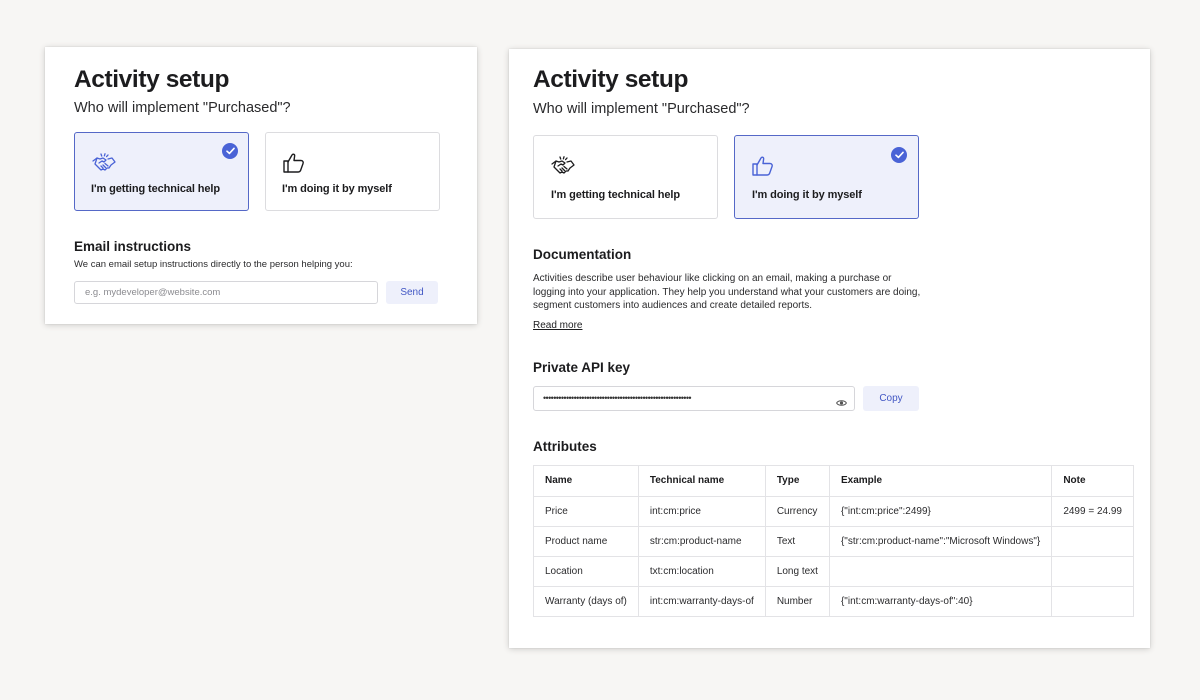 The image size is (1200, 700). I want to click on table-cell: int:cm:warranty-days-of, so click(701, 601).